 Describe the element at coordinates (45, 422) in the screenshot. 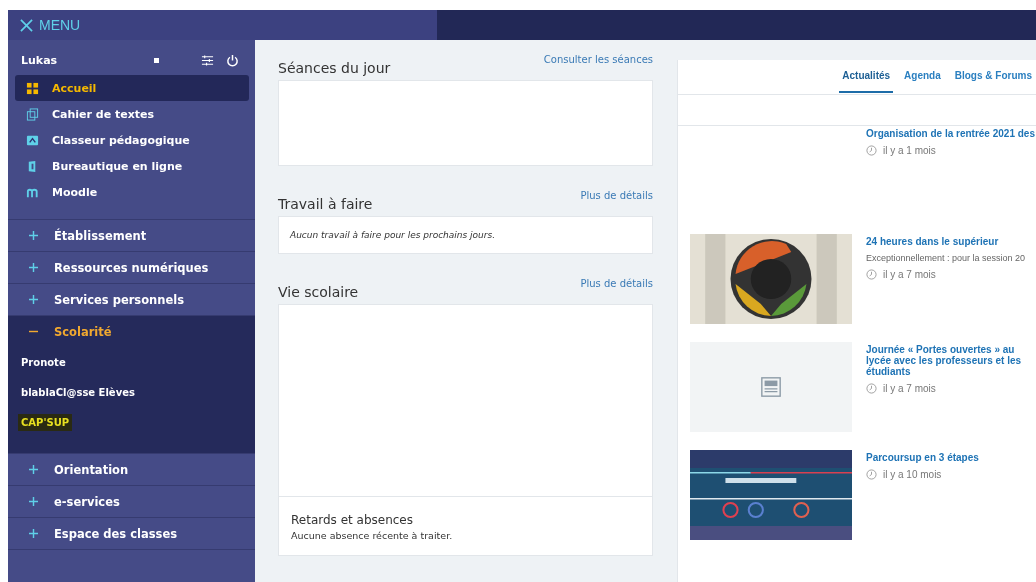

I see `nav-link: CAP'SUP` at that location.